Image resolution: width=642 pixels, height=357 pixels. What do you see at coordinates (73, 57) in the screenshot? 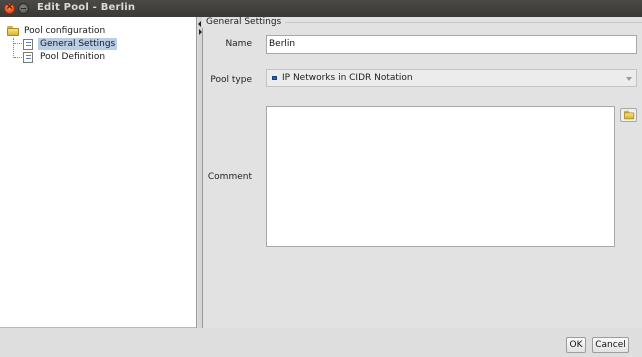
I see `tree-item-label: Pool Definition` at bounding box center [73, 57].